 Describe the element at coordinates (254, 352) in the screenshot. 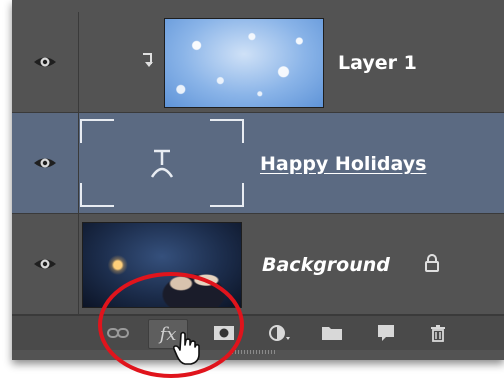

I see `panel-resize-grip` at that location.